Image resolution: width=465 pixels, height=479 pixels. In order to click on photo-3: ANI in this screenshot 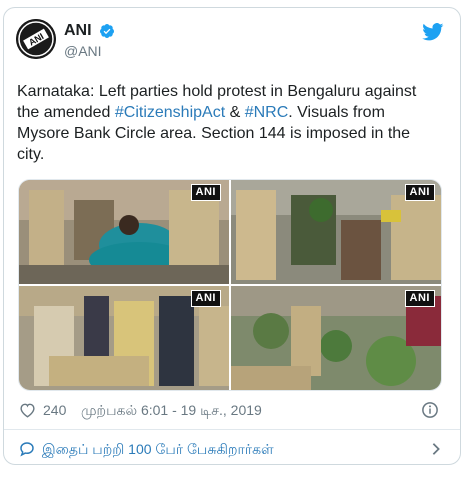, I will do `click(124, 338)`.